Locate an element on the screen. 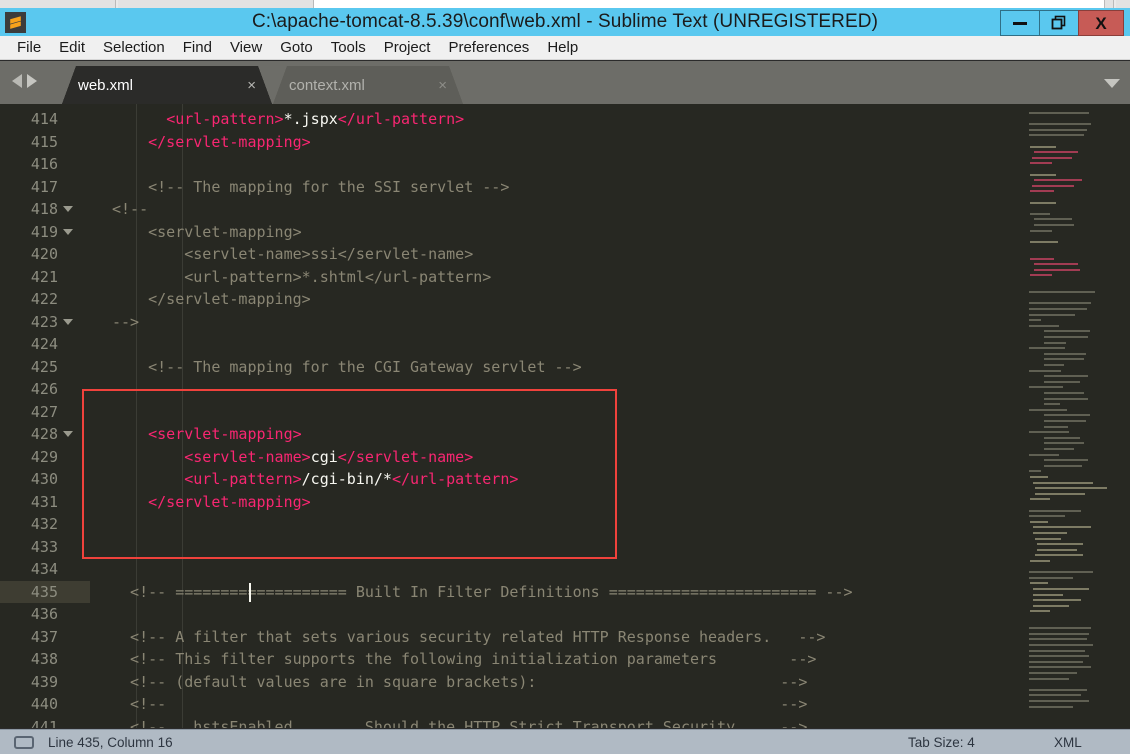 The height and width of the screenshot is (755, 1130). tab-web-xml: web.xml × is located at coordinates (167, 85).